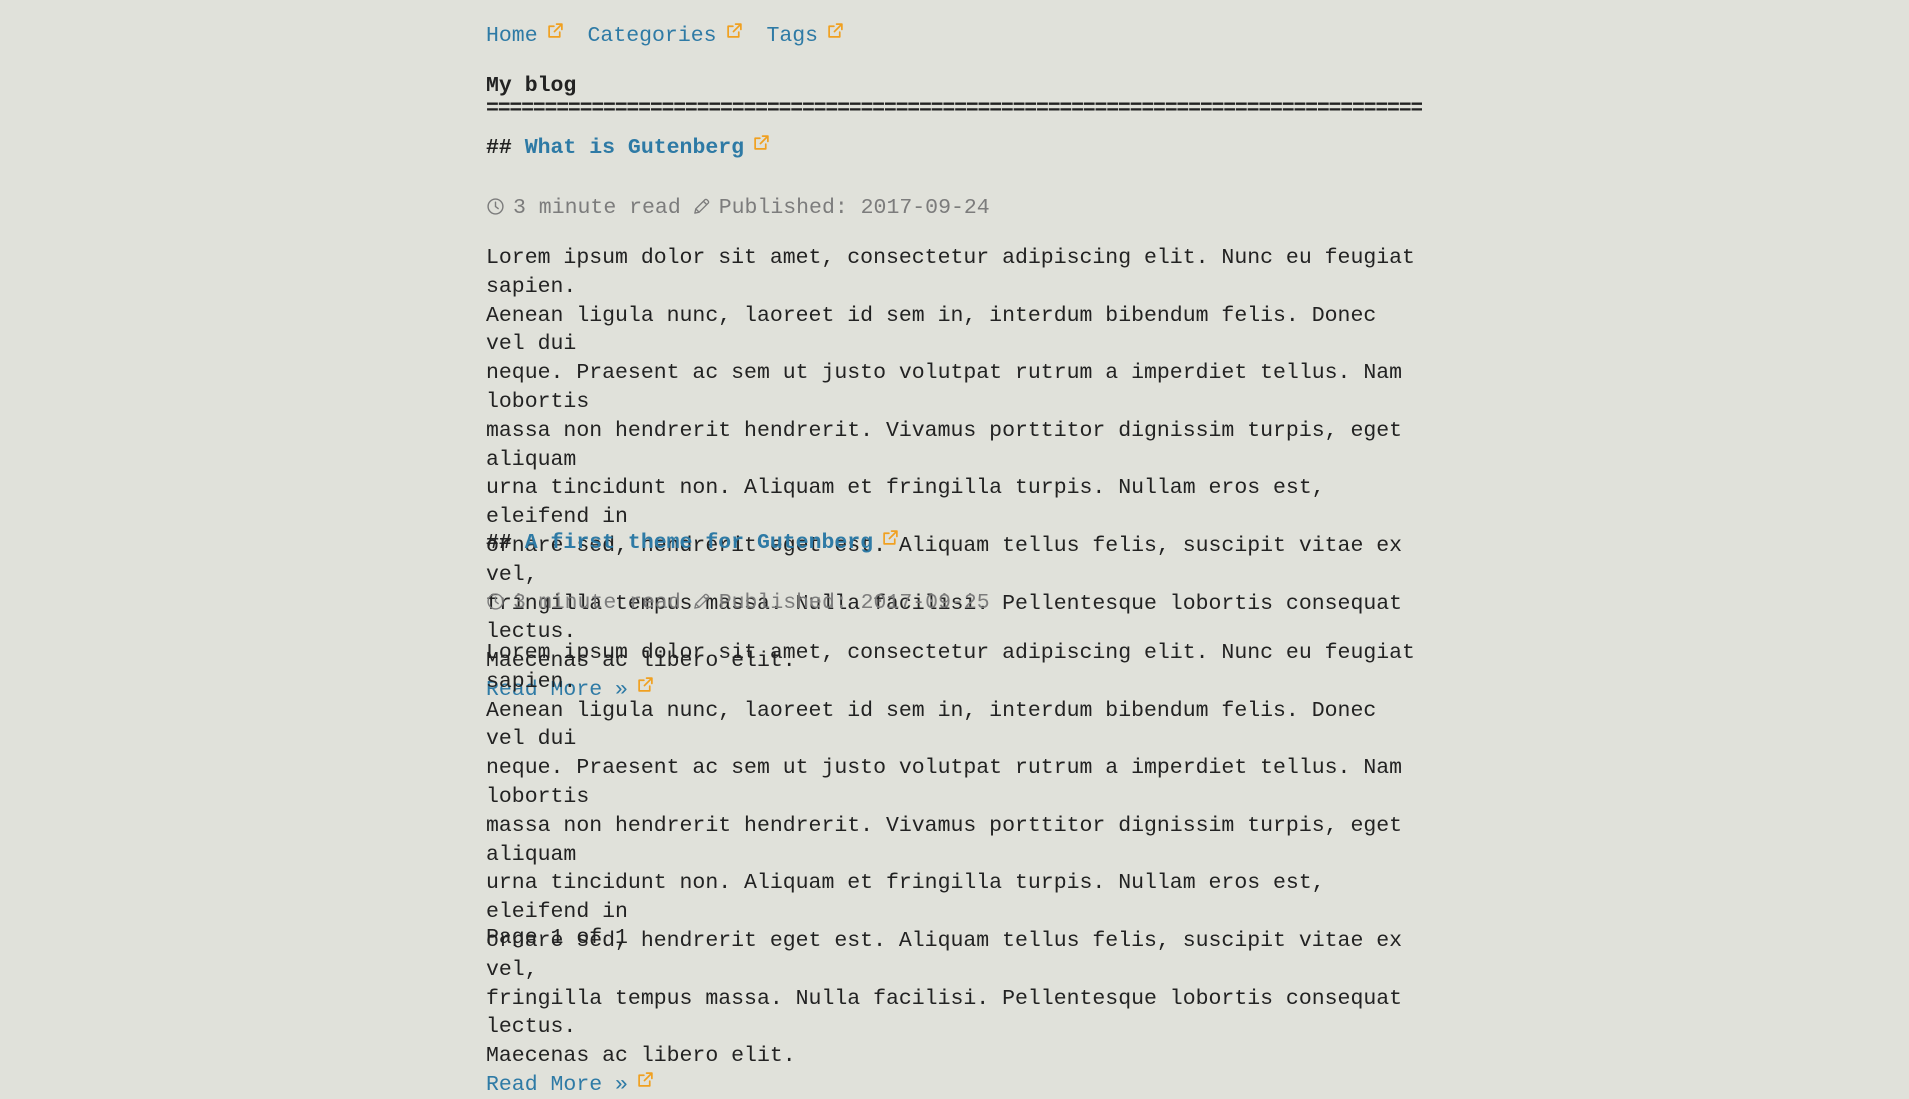 The height and width of the screenshot is (1099, 1909). I want to click on pagination-text: Page 1 of 1, so click(557, 938).